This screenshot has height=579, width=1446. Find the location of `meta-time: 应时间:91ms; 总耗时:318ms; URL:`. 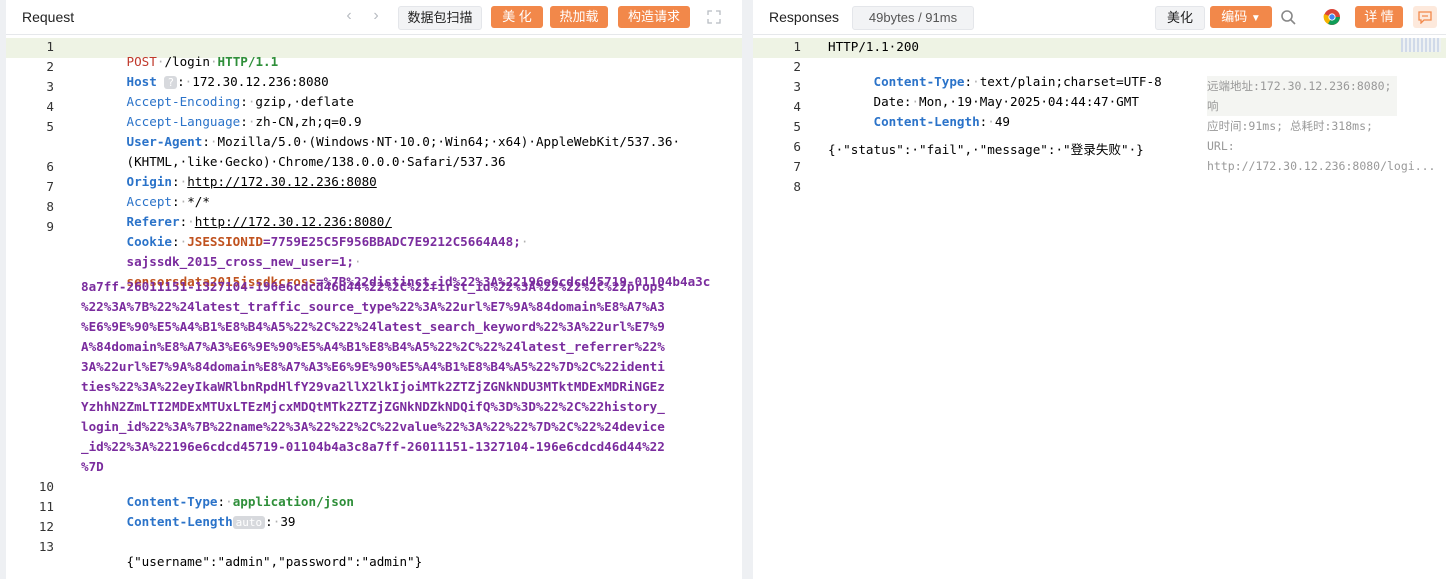

meta-time: 应时间:91ms; 总耗时:318ms; URL: is located at coordinates (1290, 136).